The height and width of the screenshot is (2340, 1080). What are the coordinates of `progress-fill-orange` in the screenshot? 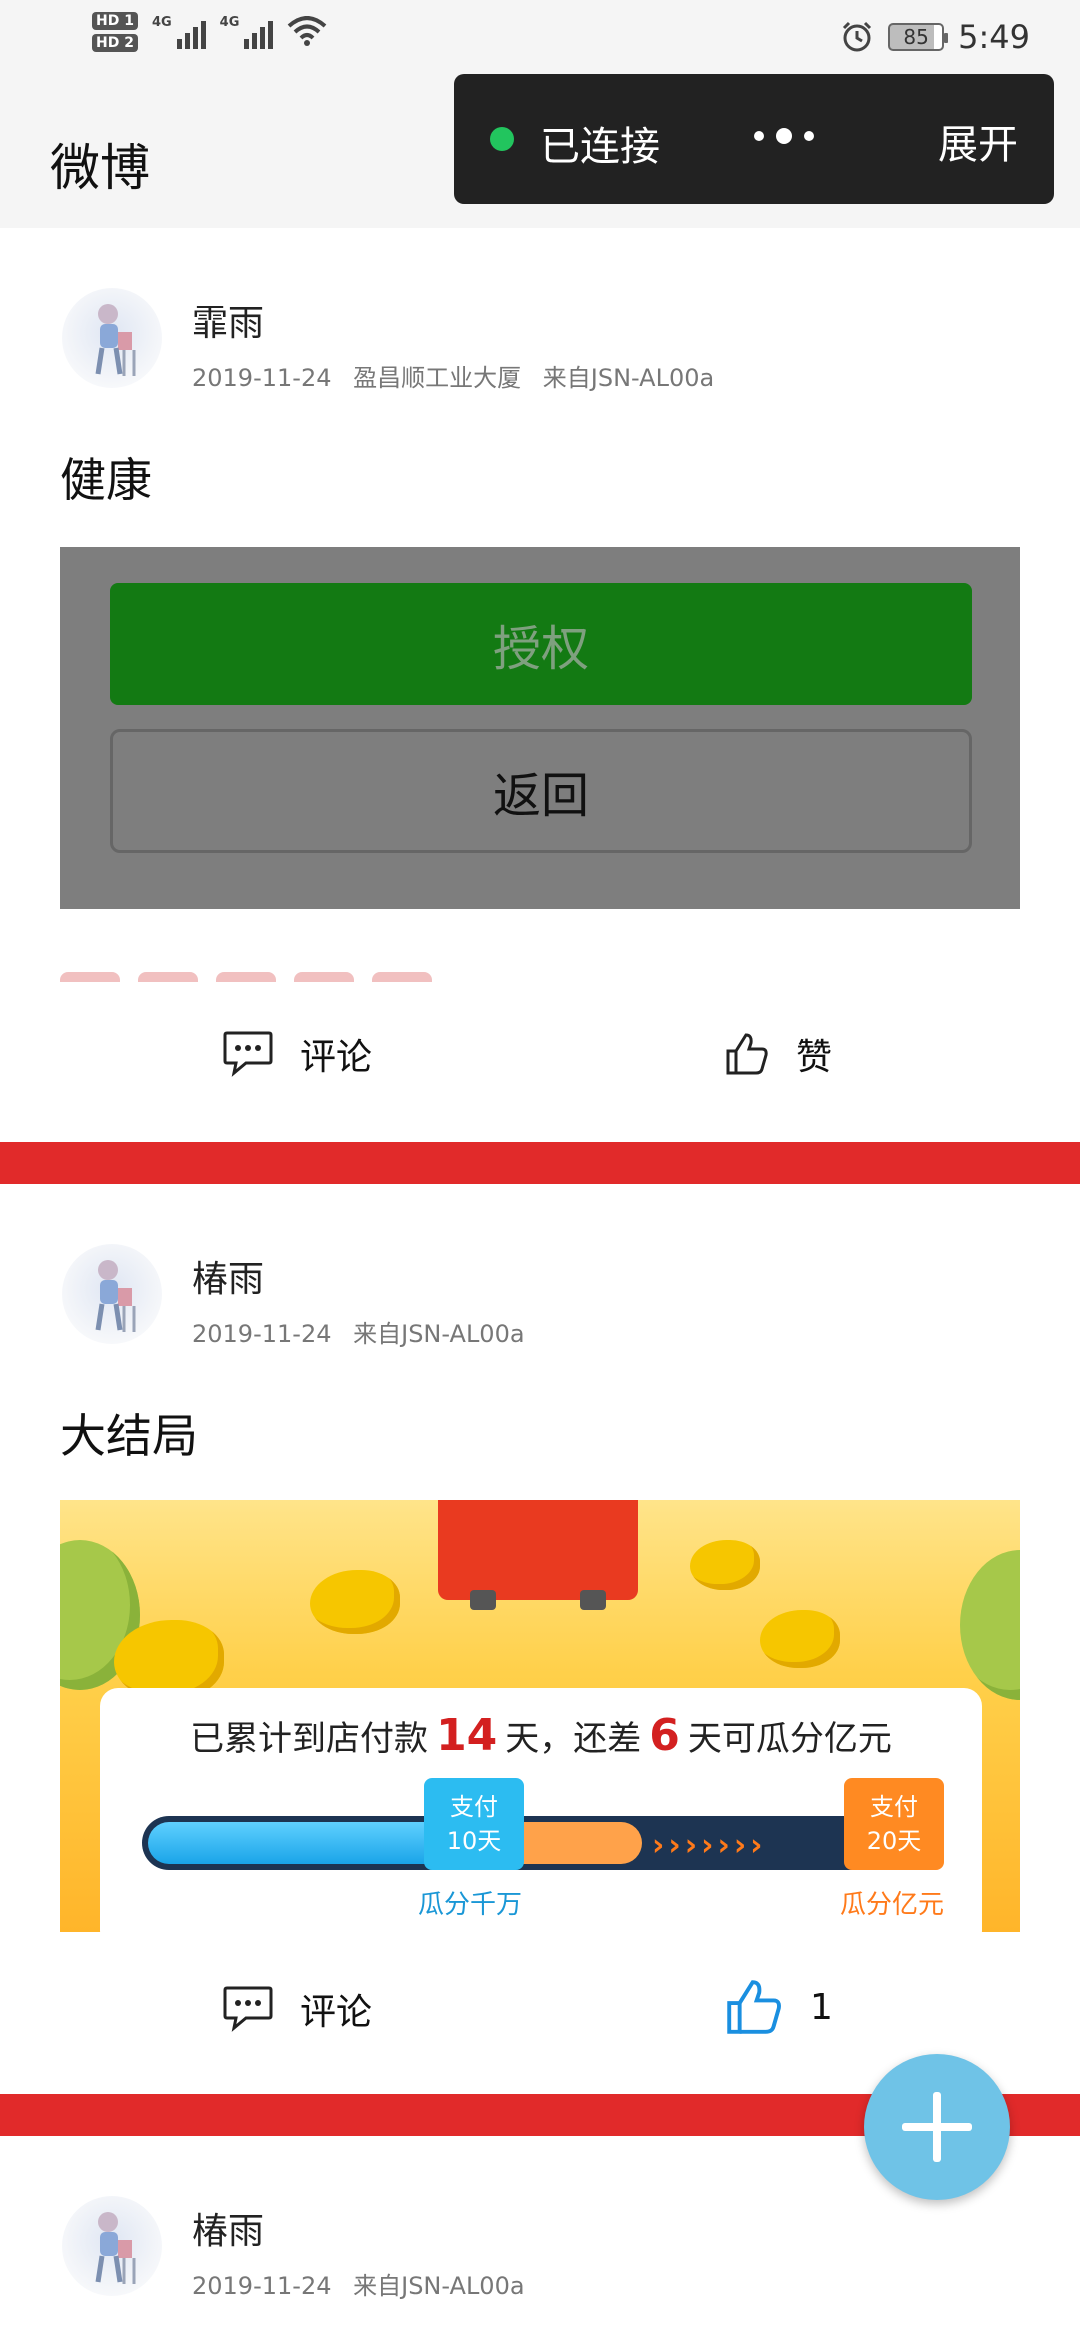 It's located at (582, 1843).